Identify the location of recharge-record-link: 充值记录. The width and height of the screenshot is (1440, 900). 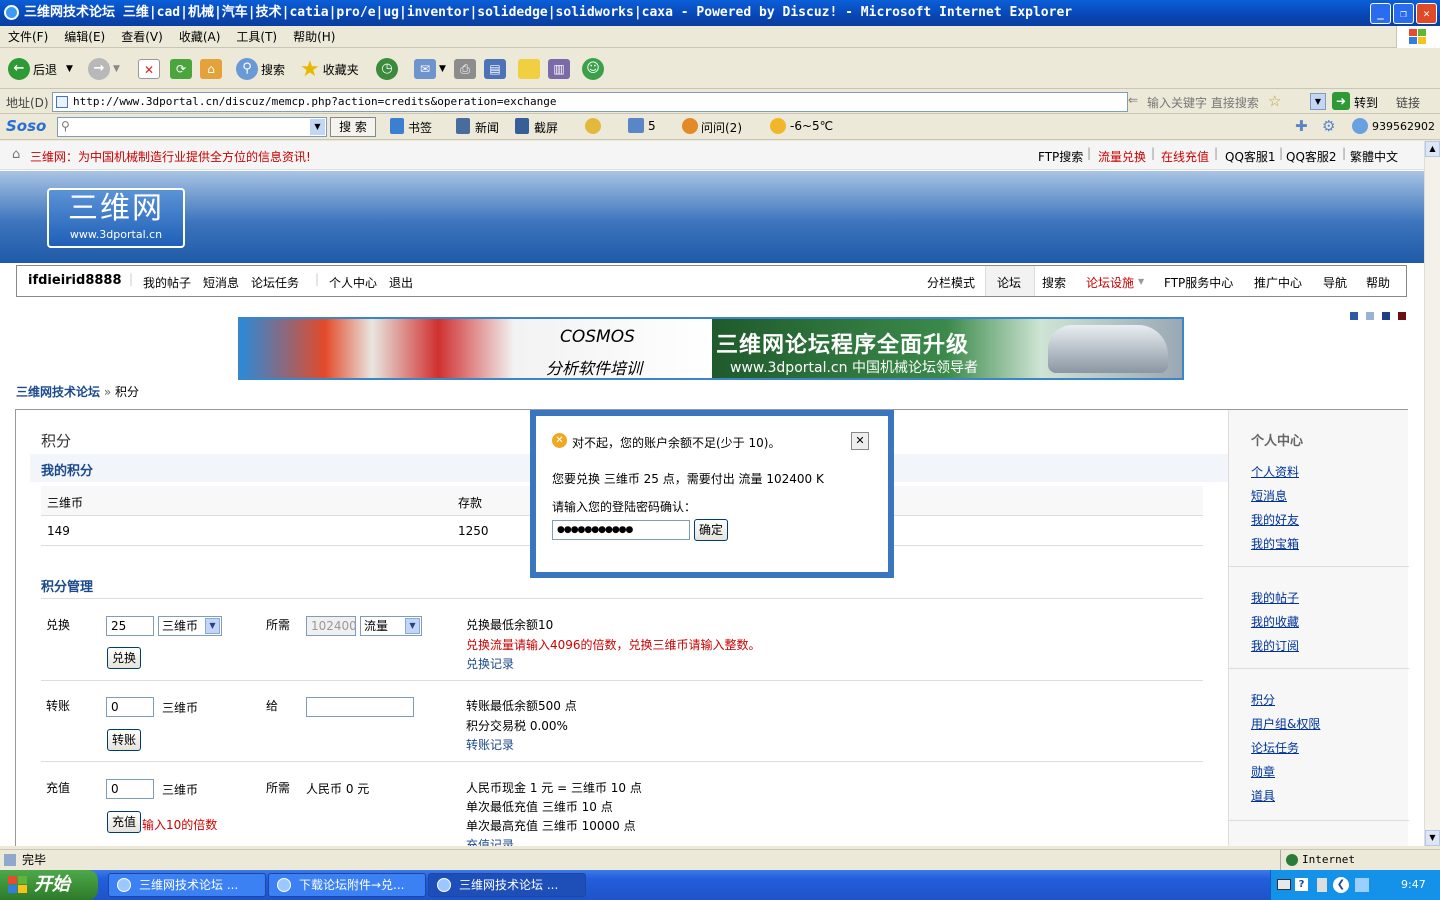
(490, 841).